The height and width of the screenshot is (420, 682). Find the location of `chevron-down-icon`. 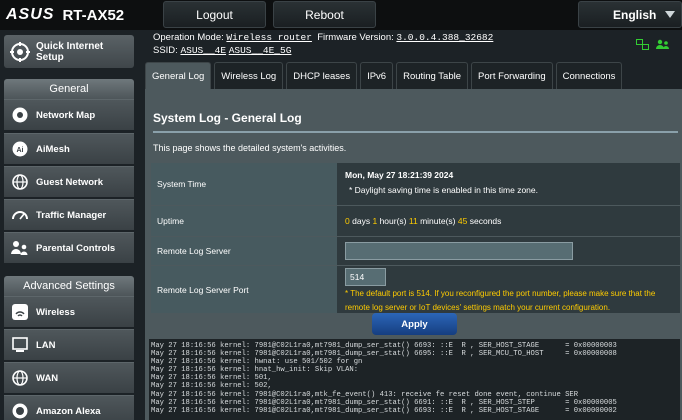

chevron-down-icon is located at coordinates (670, 14).